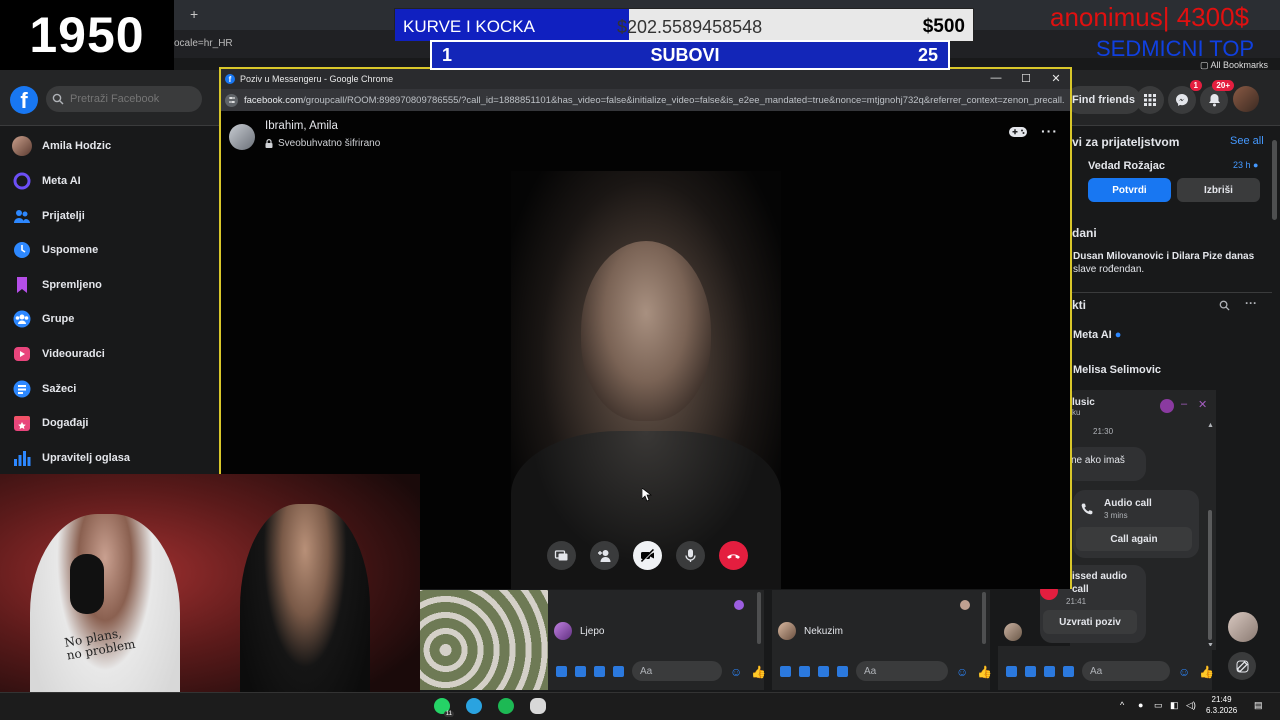 This screenshot has width=1280, height=720. Describe the element at coordinates (1118, 335) in the screenshot. I see `verified-icon: ●` at that location.